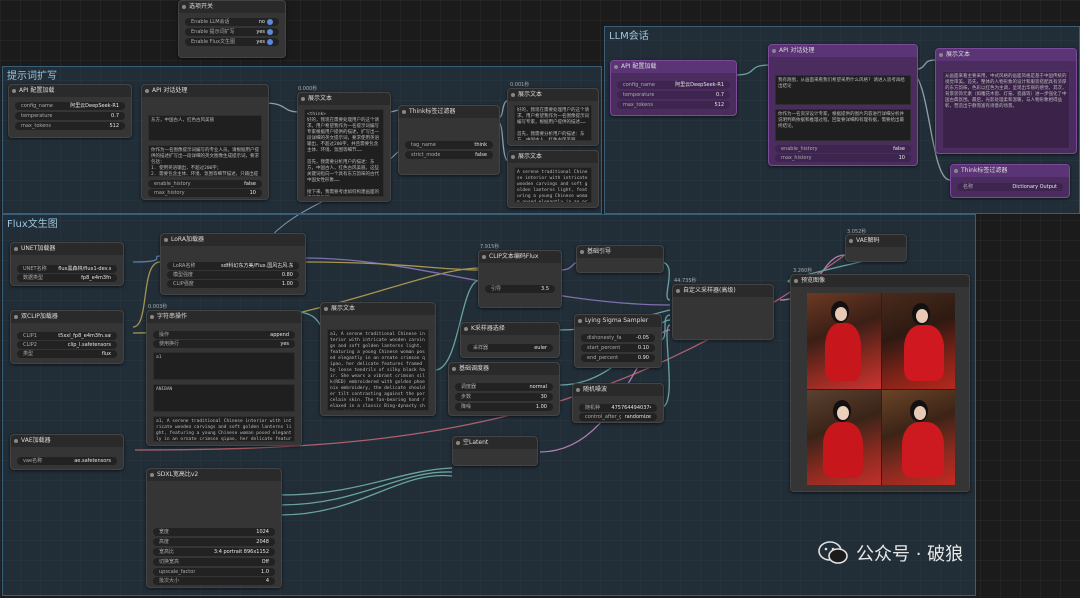  Describe the element at coordinates (67, 317) in the screenshot. I see `node-title: 双CLIP加载器` at that location.